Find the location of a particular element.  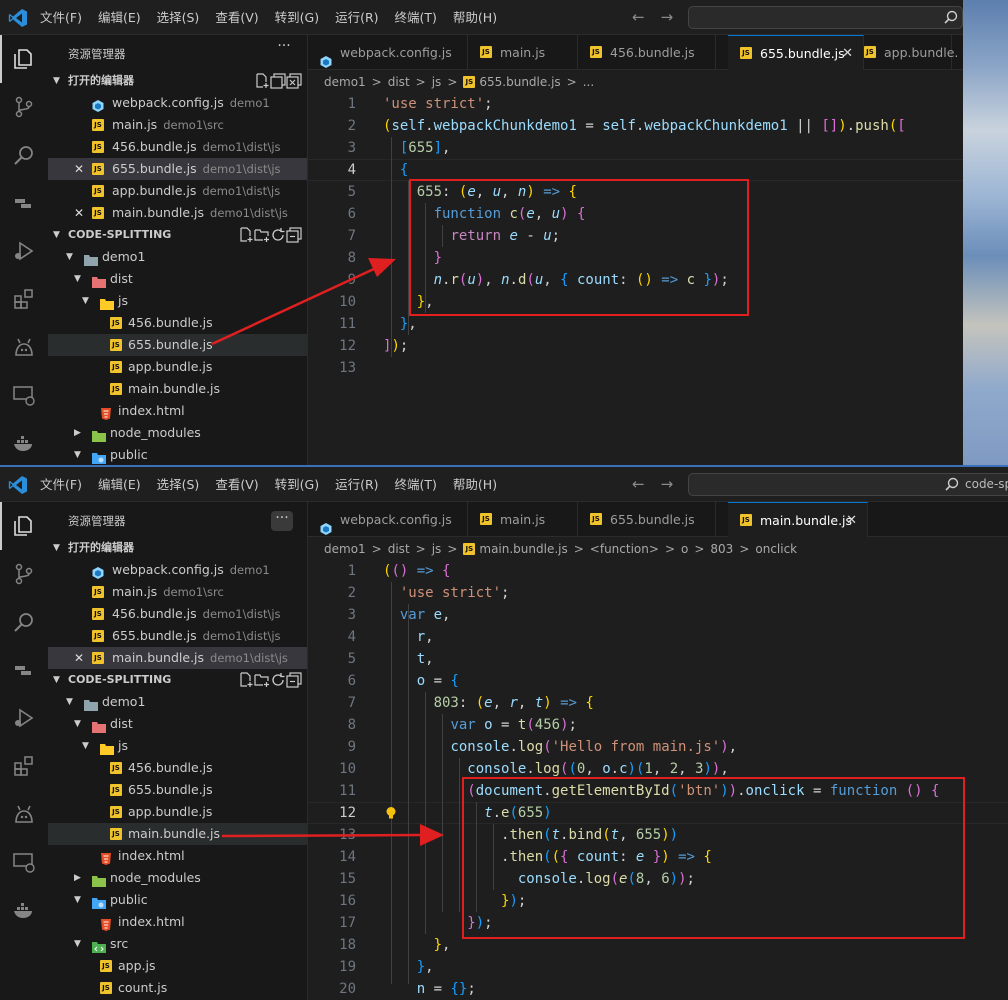

menu-terminal: 终端(T) is located at coordinates (416, 484).